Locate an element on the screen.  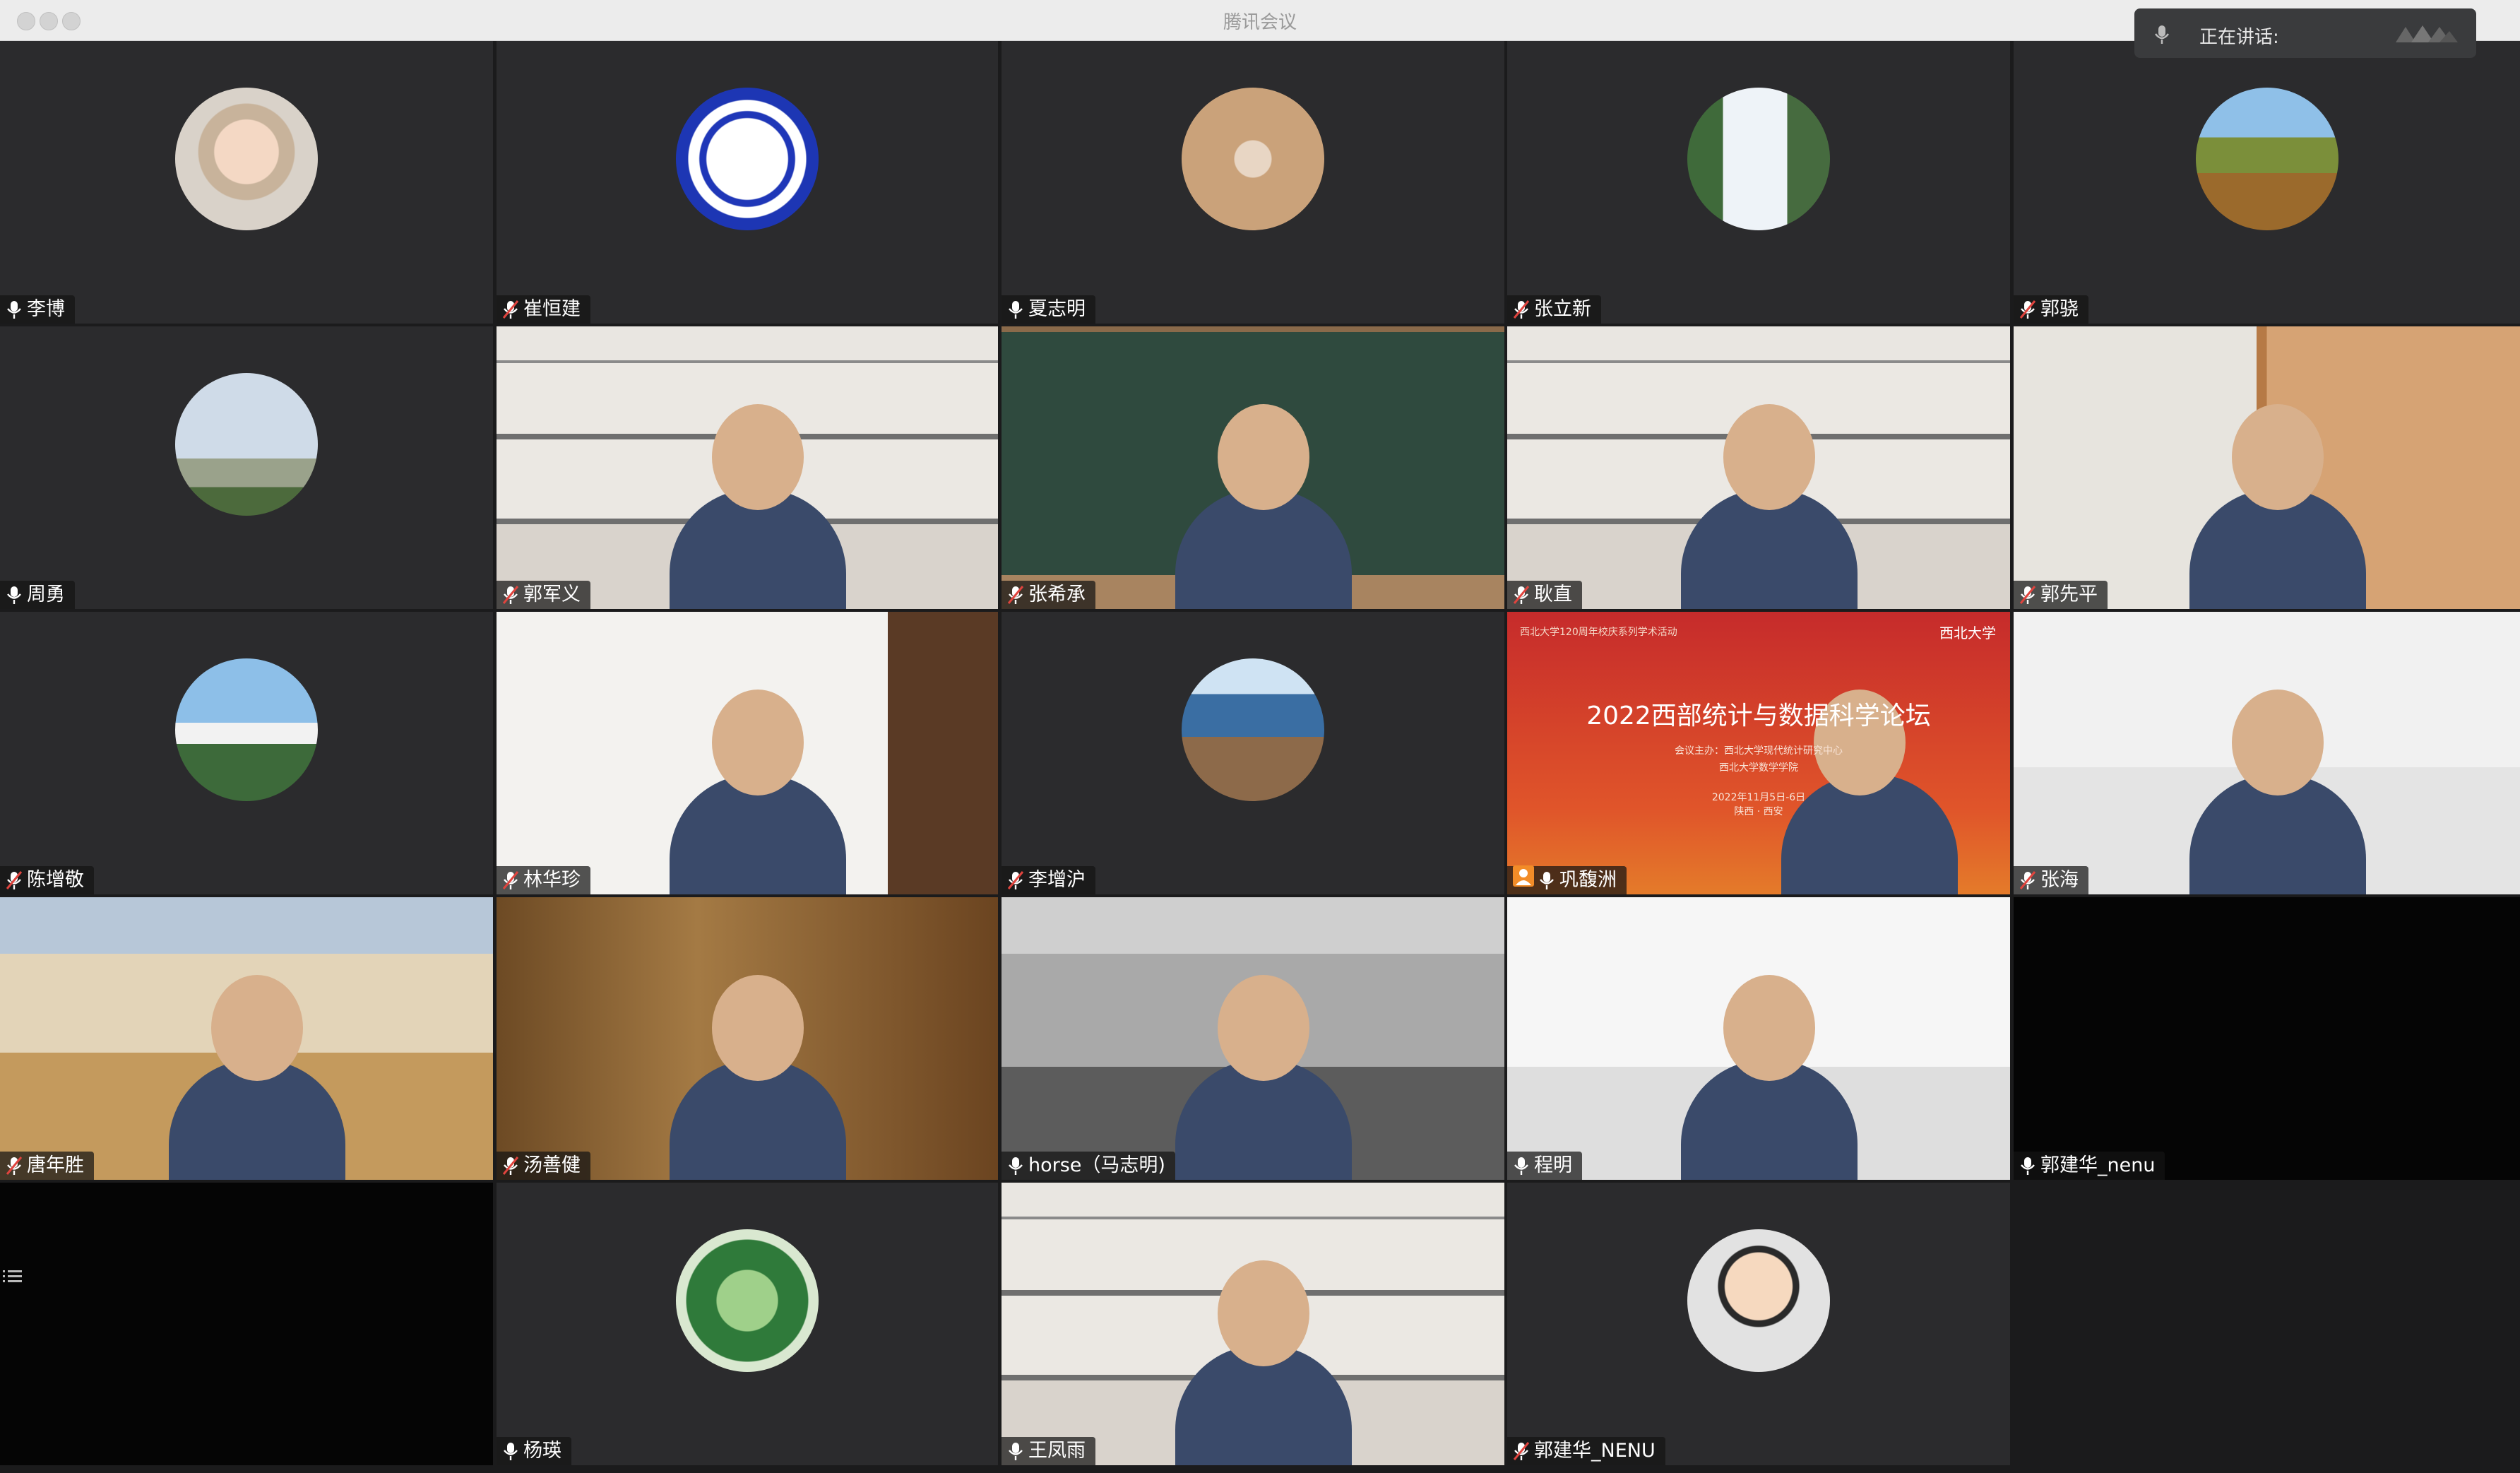
participant-tile: 张希承 is located at coordinates (1253, 467).